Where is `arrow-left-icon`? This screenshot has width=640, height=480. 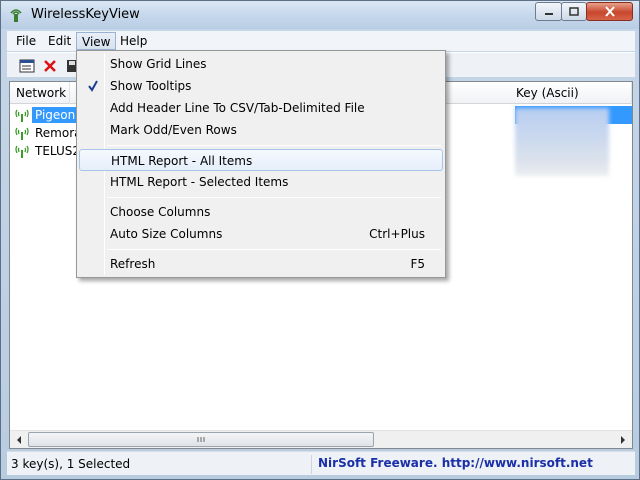
arrow-left-icon is located at coordinates (18, 439).